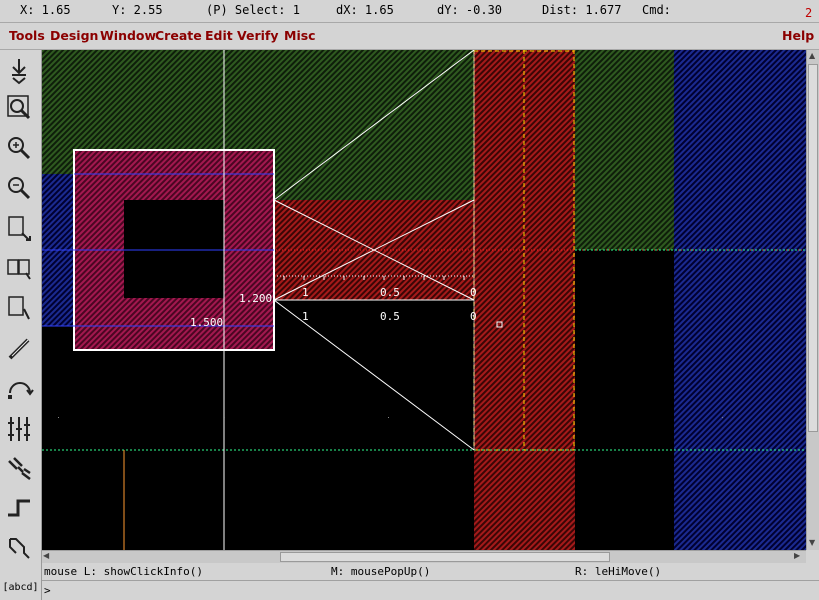 The image size is (819, 600). I want to click on command-prompt: >, so click(47, 590).